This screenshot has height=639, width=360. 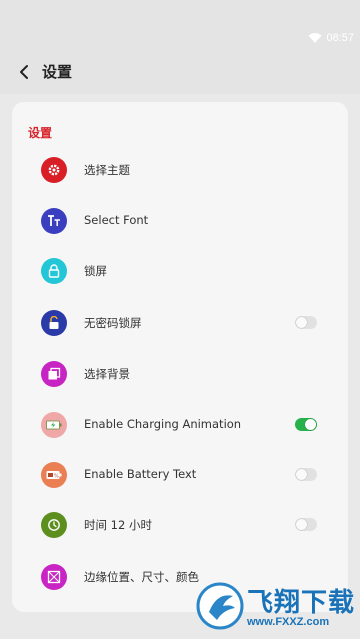 I want to click on setting-label: Enable Charging Animation, so click(x=163, y=424).